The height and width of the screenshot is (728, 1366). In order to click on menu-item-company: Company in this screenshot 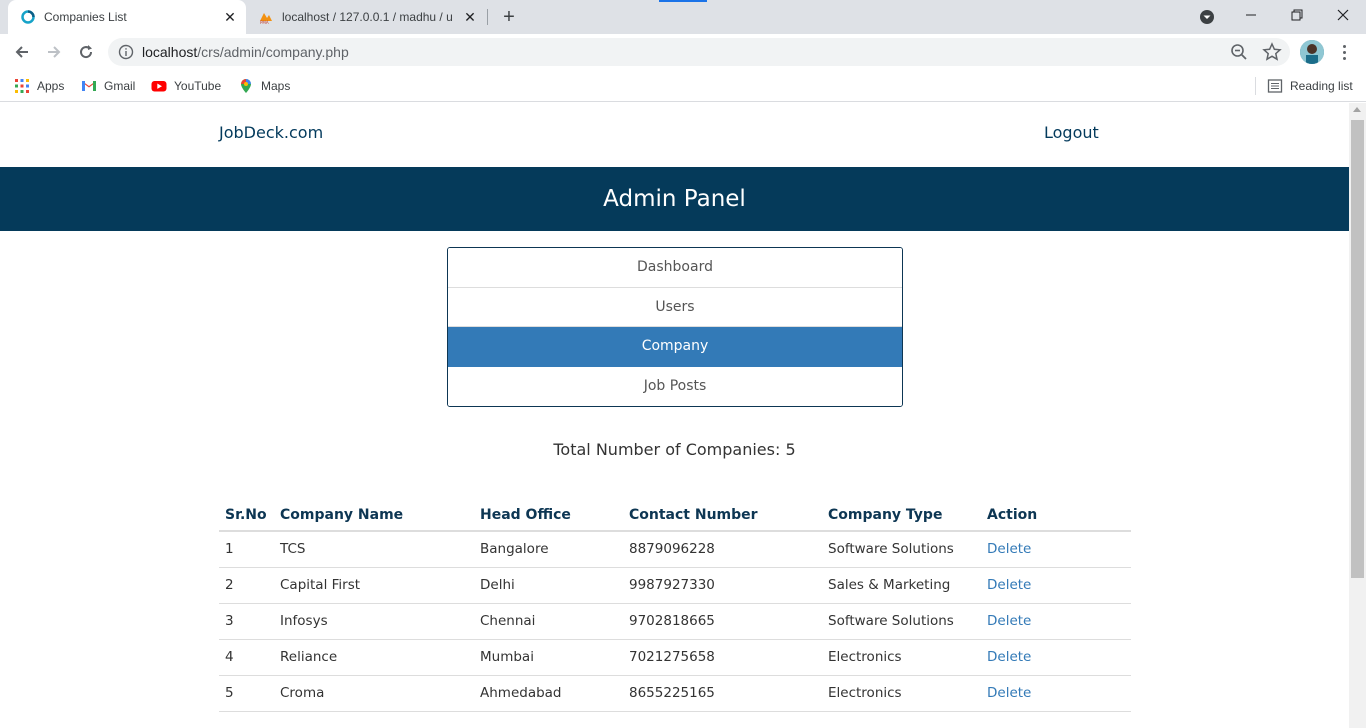, I will do `click(675, 347)`.